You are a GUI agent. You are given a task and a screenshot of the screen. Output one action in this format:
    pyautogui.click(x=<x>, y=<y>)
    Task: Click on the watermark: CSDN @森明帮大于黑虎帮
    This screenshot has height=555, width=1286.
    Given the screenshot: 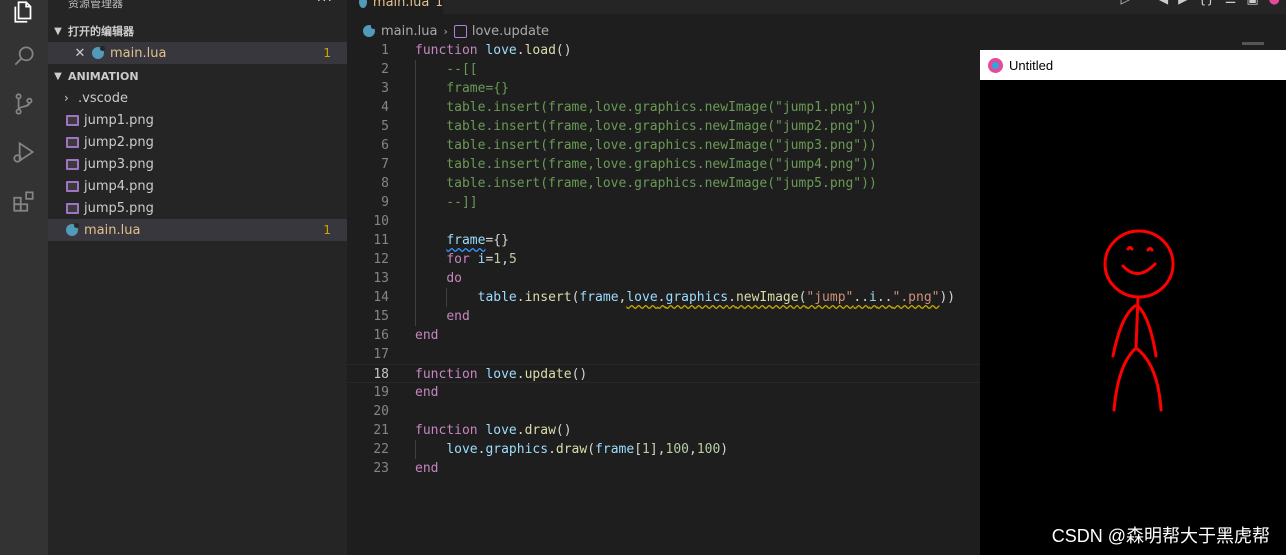 What is the action you would take?
    pyautogui.click(x=1160, y=536)
    